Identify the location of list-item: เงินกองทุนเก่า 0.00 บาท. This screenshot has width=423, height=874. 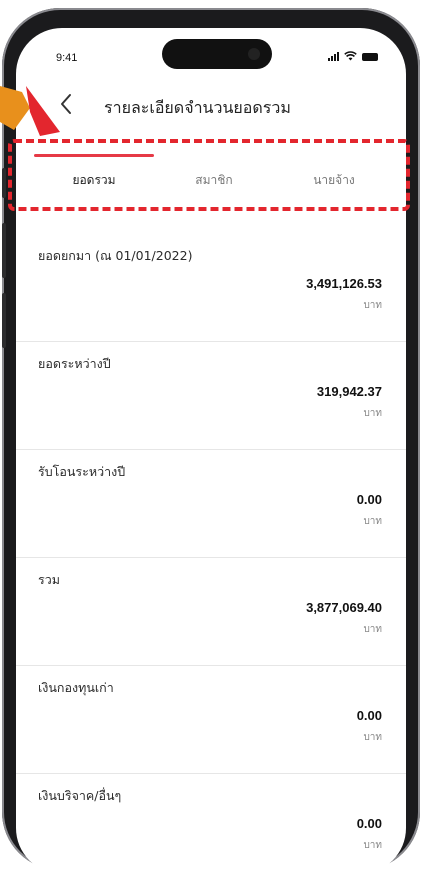
(211, 720).